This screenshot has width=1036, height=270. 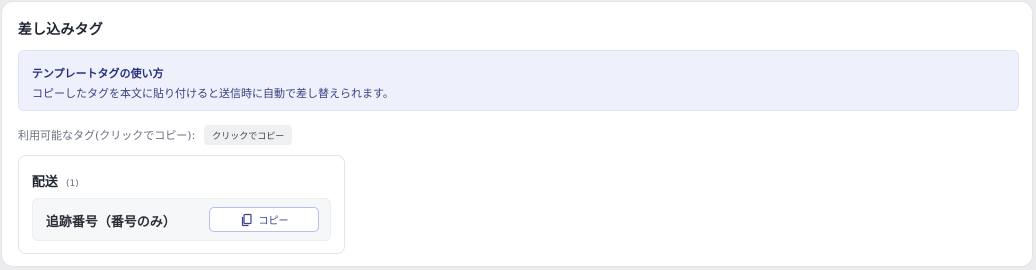 What do you see at coordinates (246, 219) in the screenshot?
I see `copy-icon` at bounding box center [246, 219].